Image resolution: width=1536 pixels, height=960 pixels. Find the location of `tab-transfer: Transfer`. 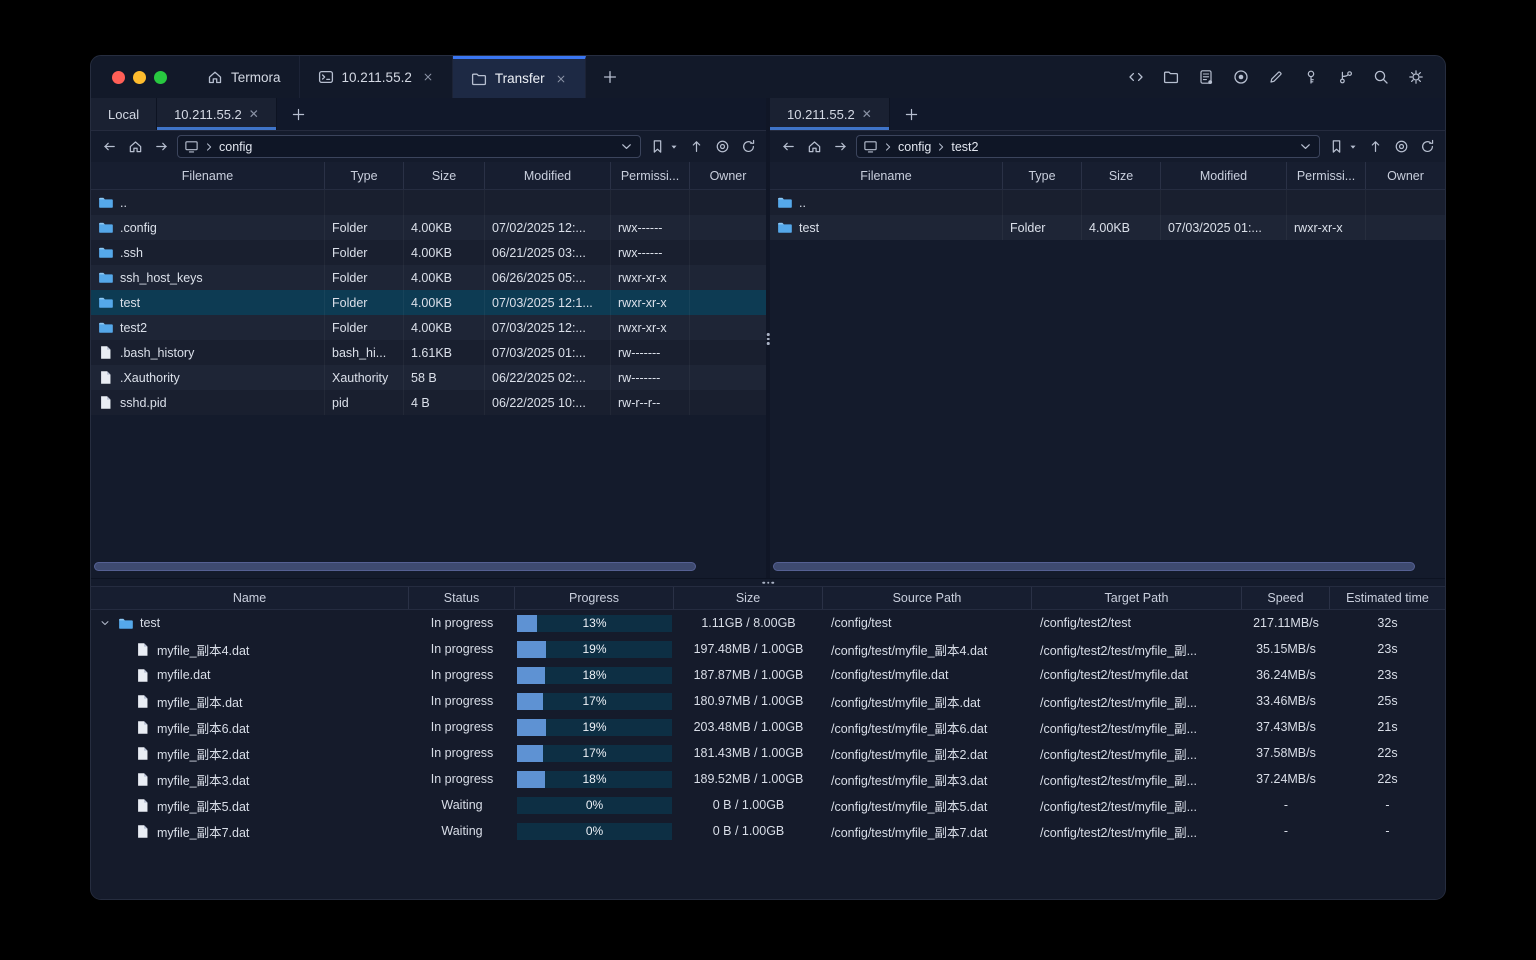

tab-transfer: Transfer is located at coordinates (519, 77).